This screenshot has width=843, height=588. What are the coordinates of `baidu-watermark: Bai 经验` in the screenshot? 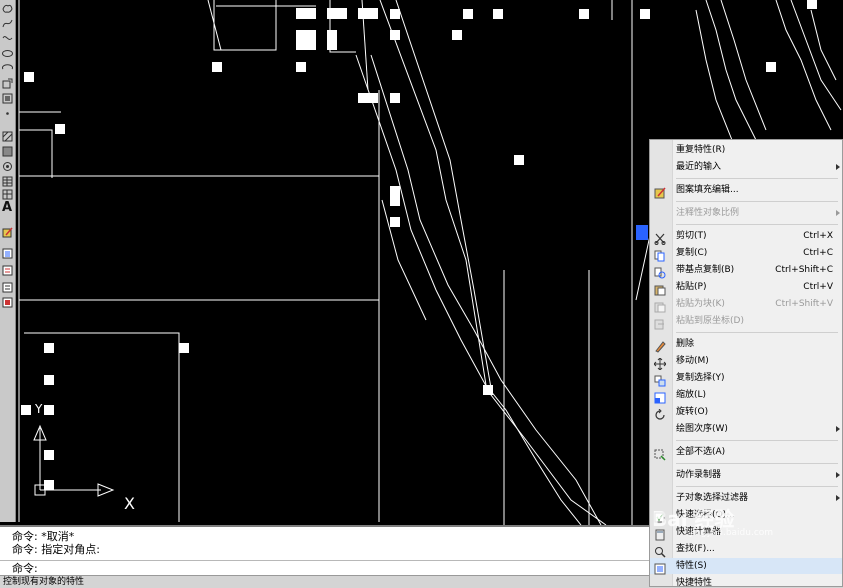 It's located at (693, 519).